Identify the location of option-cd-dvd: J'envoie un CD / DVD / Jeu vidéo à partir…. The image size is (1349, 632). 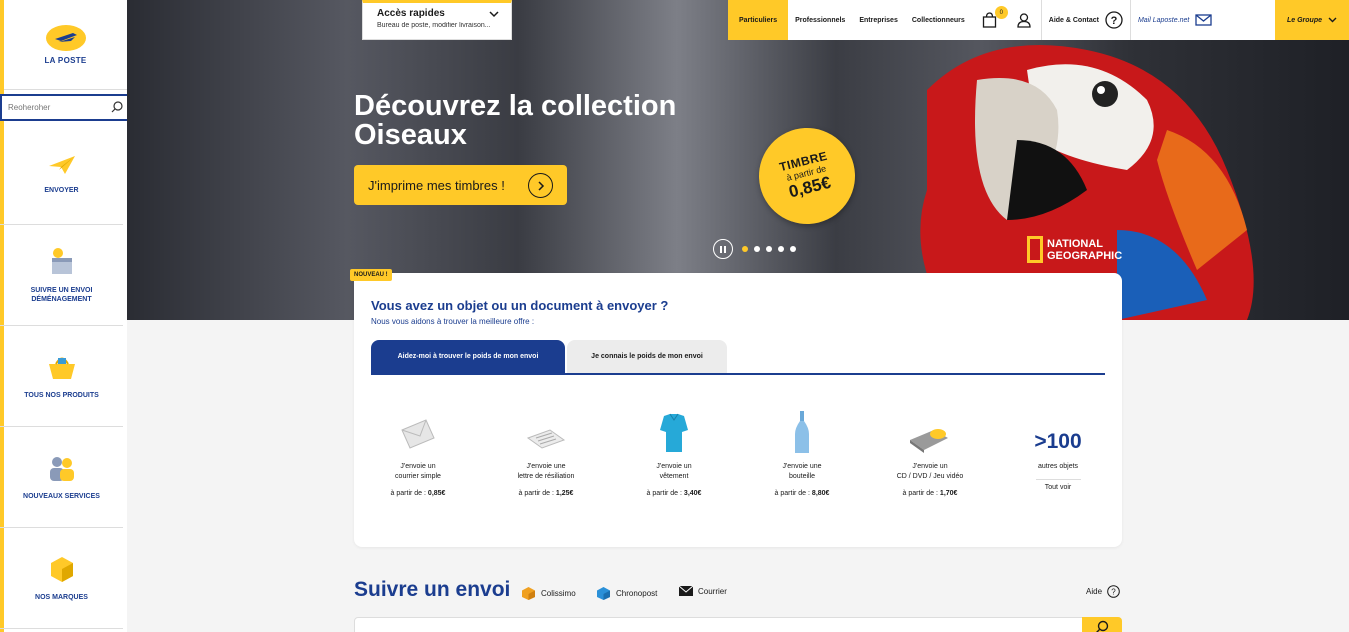
(930, 453).